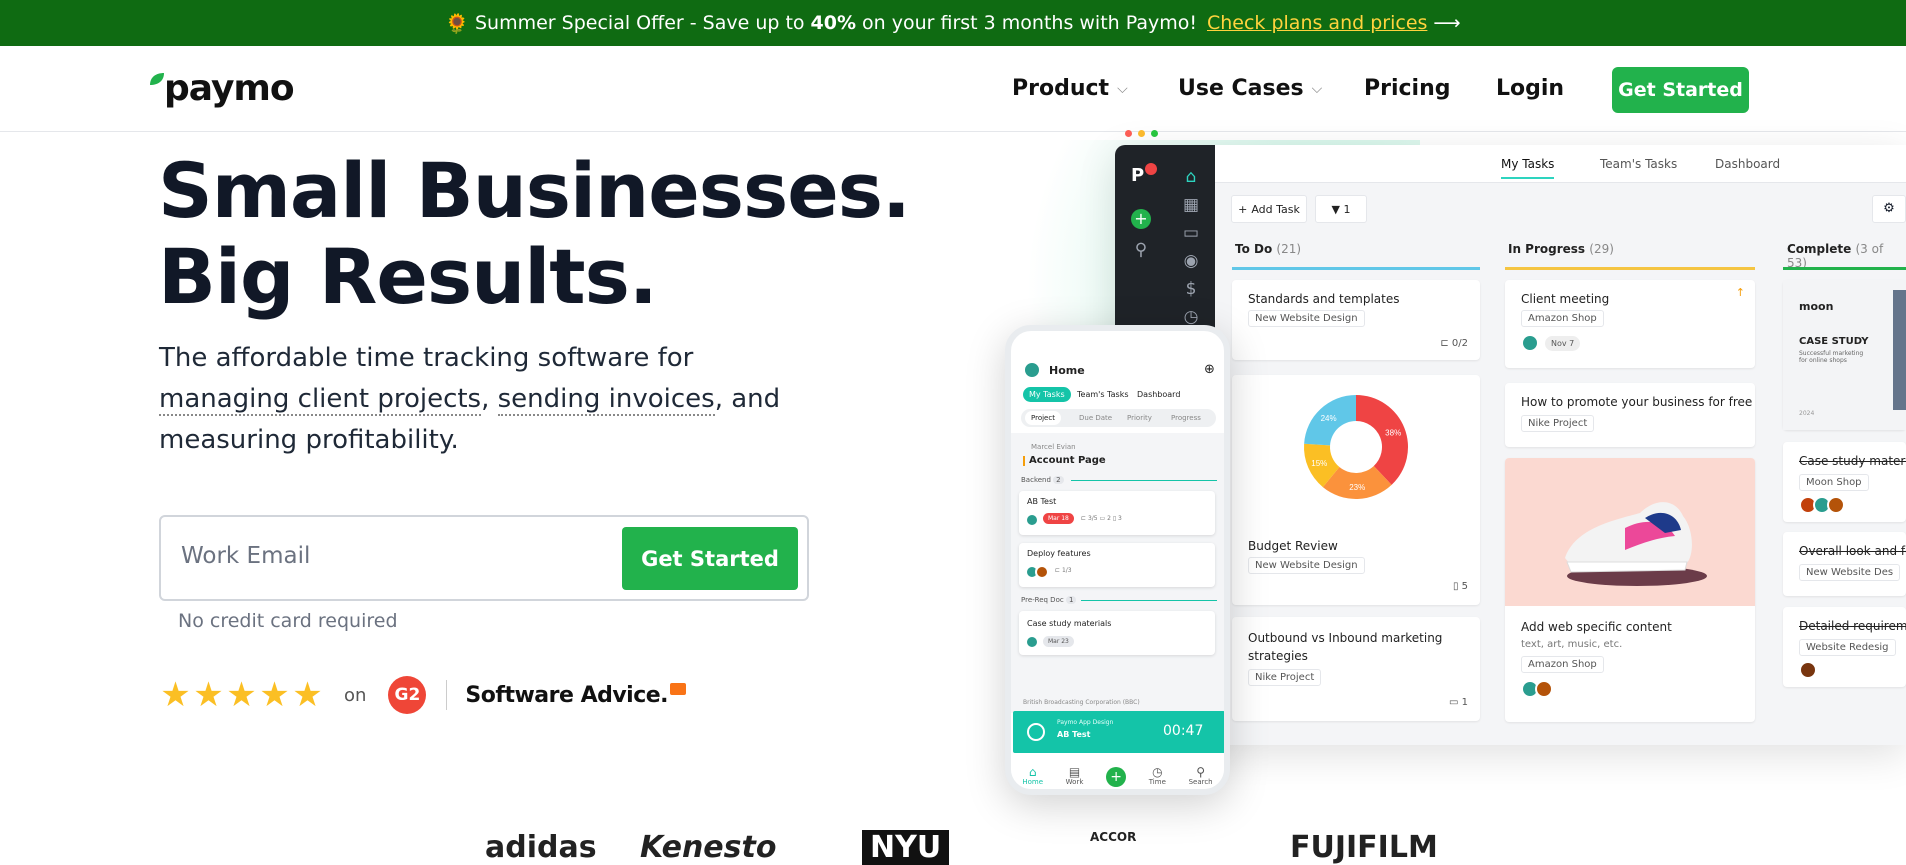  What do you see at coordinates (1547, 249) in the screenshot?
I see `column-name: In Progress` at bounding box center [1547, 249].